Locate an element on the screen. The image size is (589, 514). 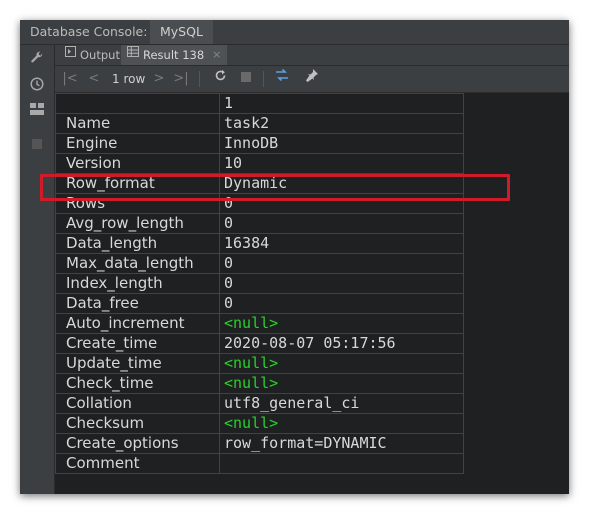
table-row: Index_length 0 is located at coordinates (259, 283).